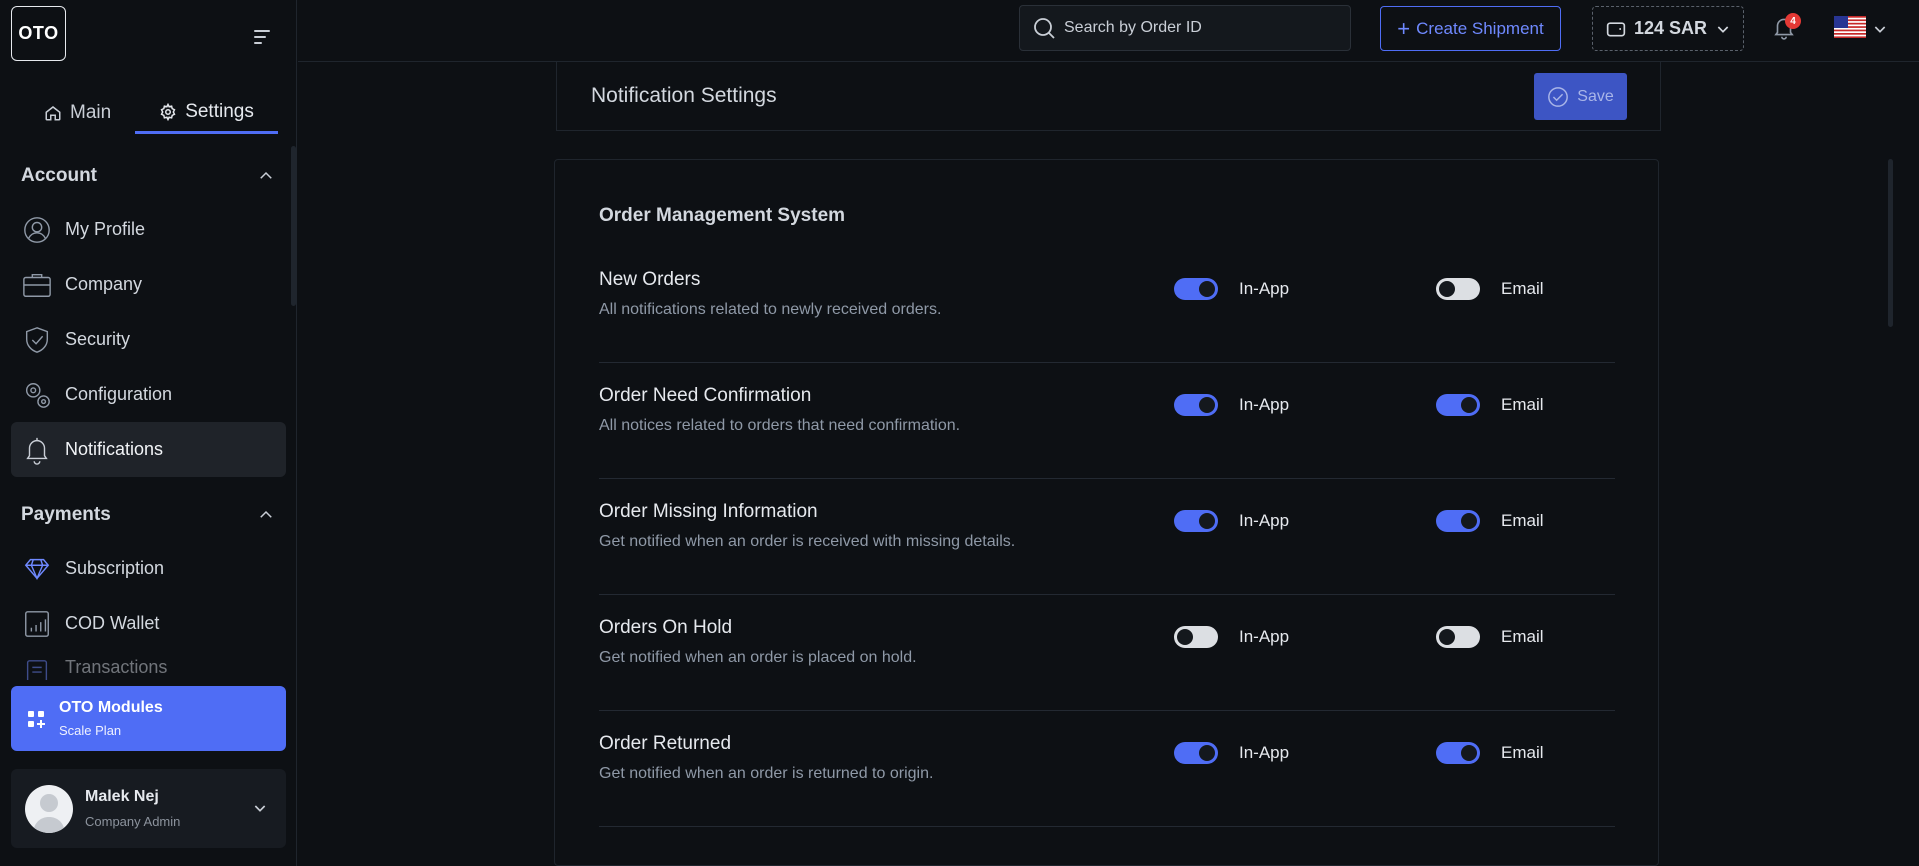 The height and width of the screenshot is (866, 1919). I want to click on sidebar-item-label: Security, so click(98, 339).